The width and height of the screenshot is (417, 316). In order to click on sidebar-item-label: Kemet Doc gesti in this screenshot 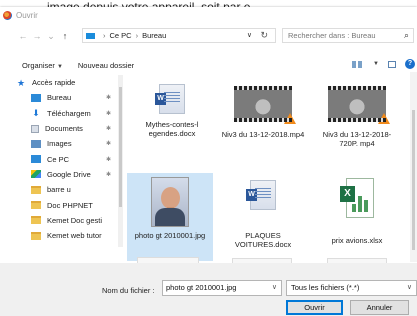, I will do `click(75, 220)`.